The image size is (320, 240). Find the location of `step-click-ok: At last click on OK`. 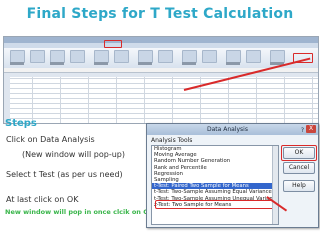

step-click-ok: At last click on OK is located at coordinates (42, 199).